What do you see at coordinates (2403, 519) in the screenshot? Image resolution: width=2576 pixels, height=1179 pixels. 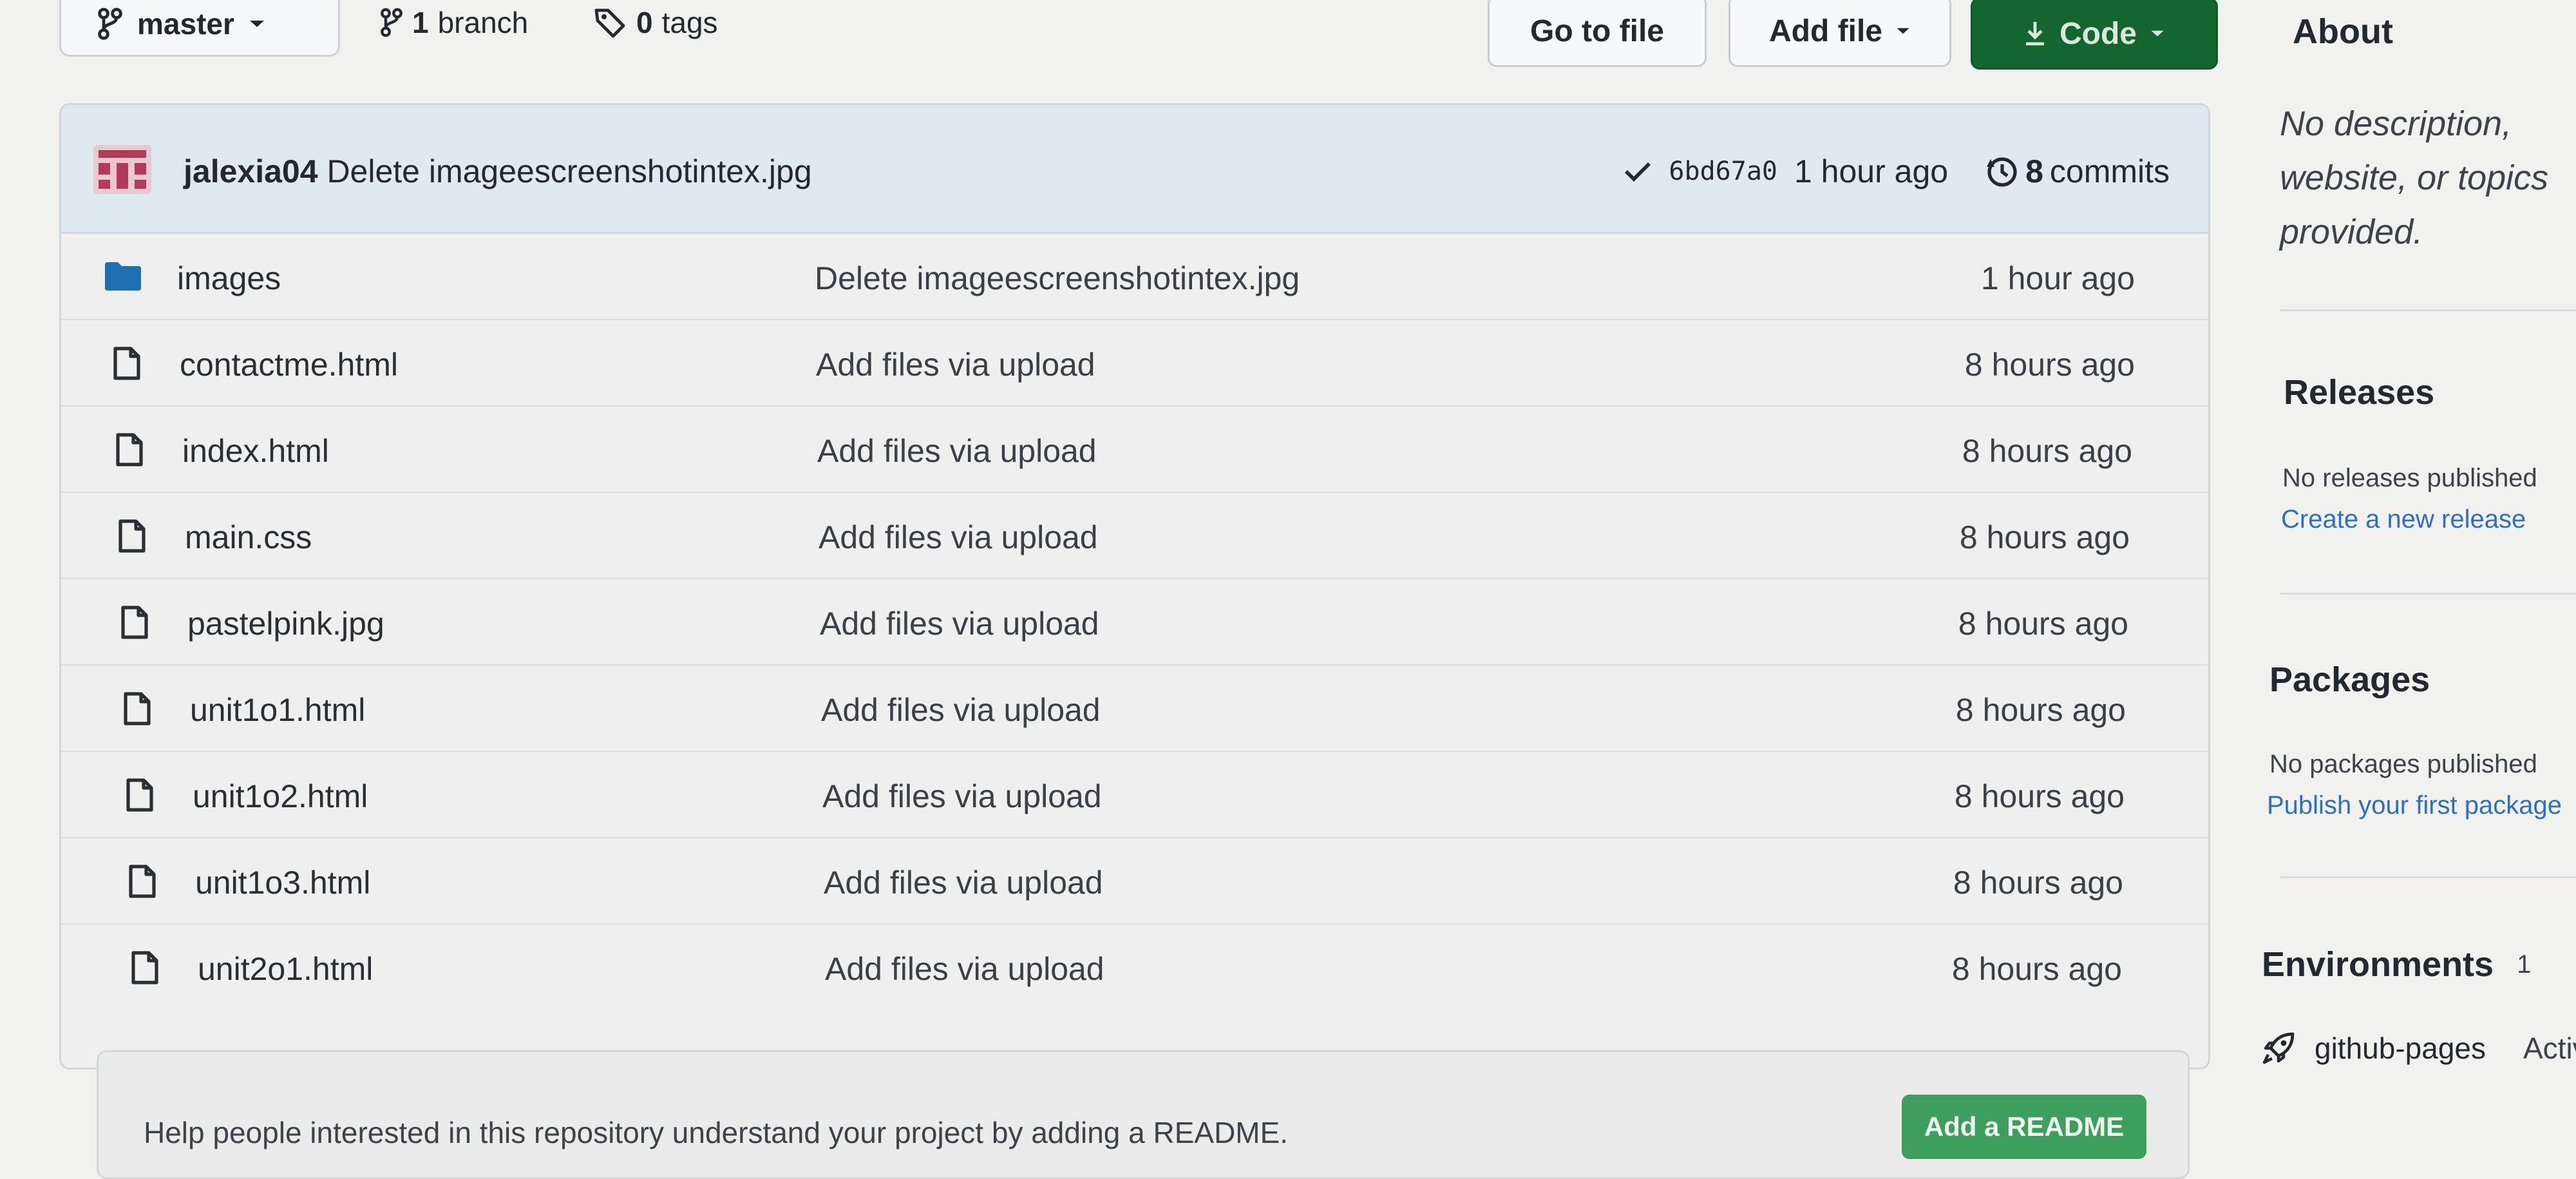 I see `create-release-link: Create a new release` at bounding box center [2403, 519].